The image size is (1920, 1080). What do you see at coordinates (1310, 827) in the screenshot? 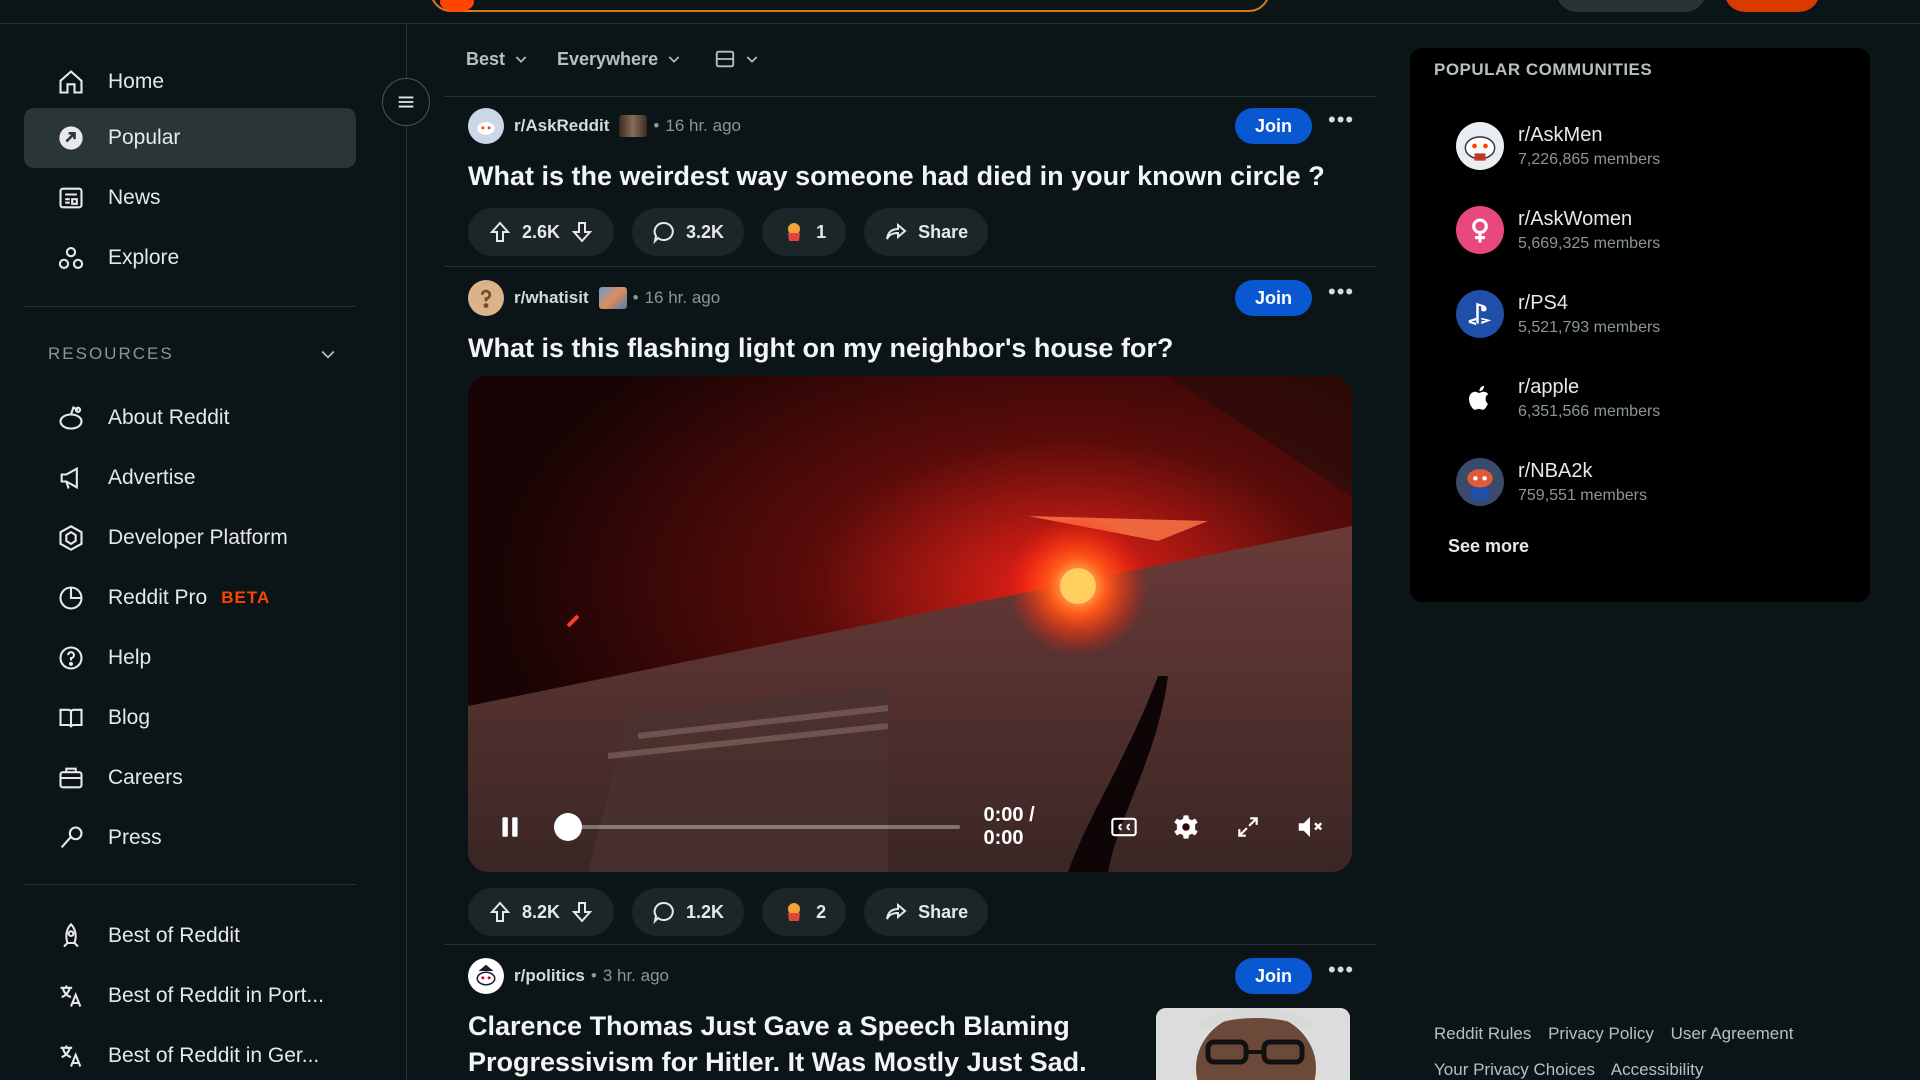
I see `mute-button` at bounding box center [1310, 827].